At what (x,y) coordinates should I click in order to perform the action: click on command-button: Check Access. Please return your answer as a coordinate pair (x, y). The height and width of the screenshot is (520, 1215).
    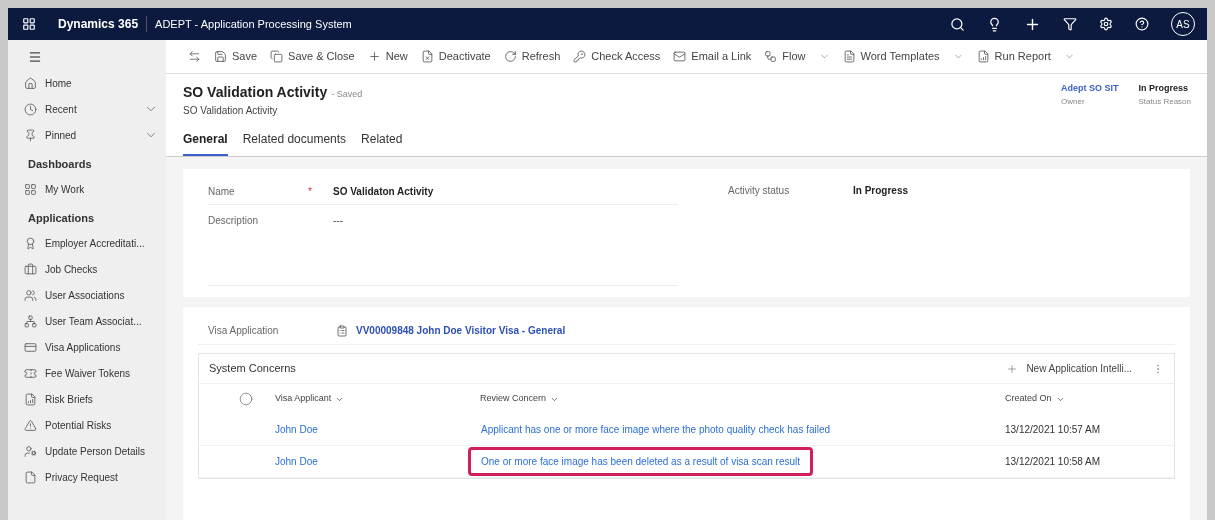
    Looking at the image, I should click on (617, 56).